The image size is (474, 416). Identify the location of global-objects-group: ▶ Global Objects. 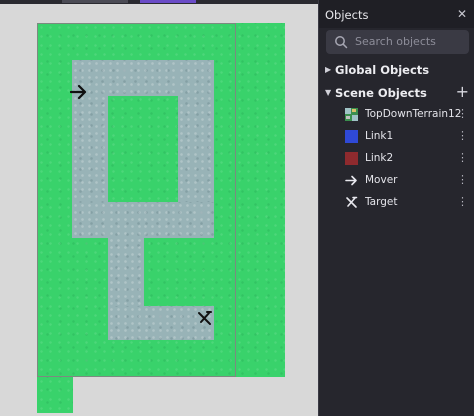
(396, 71).